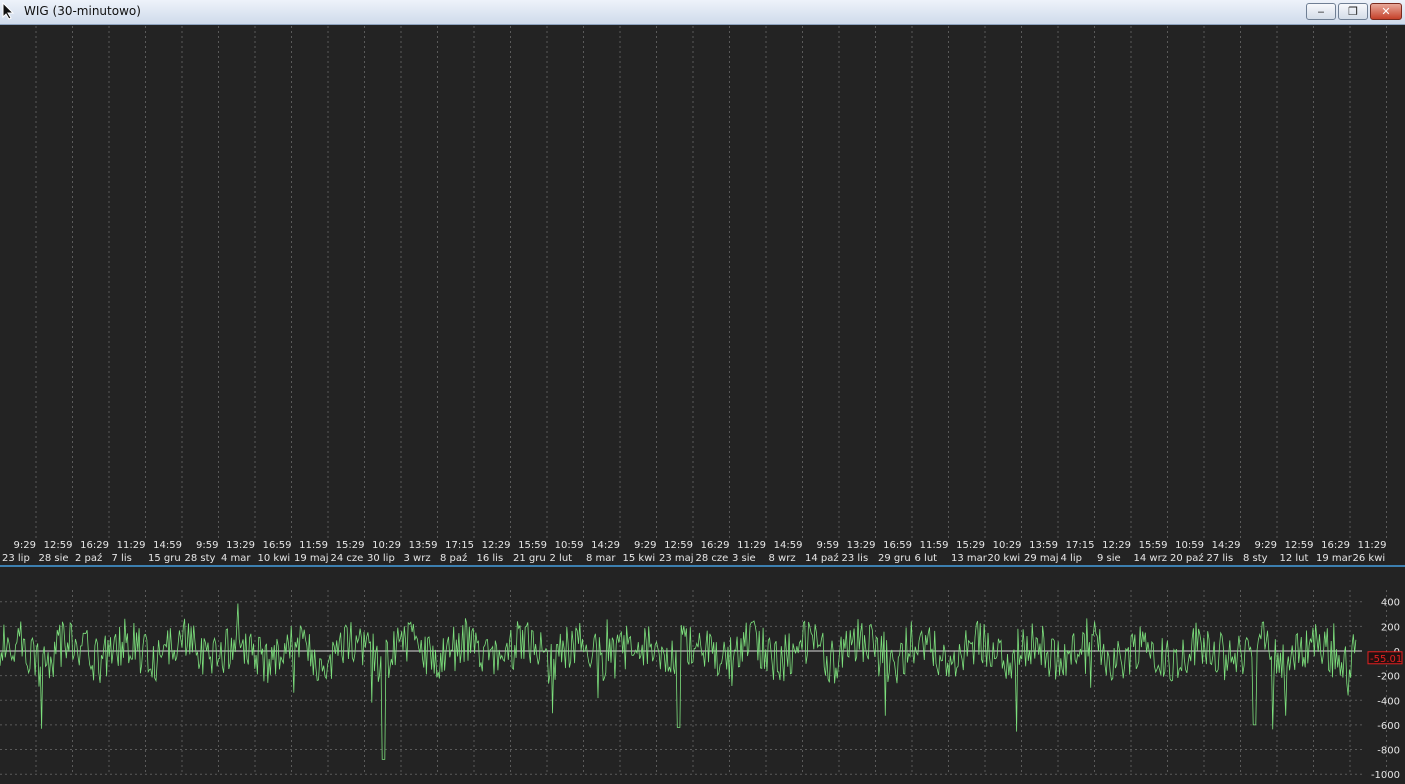  I want to click on minimize-button: ‒, so click(1321, 11).